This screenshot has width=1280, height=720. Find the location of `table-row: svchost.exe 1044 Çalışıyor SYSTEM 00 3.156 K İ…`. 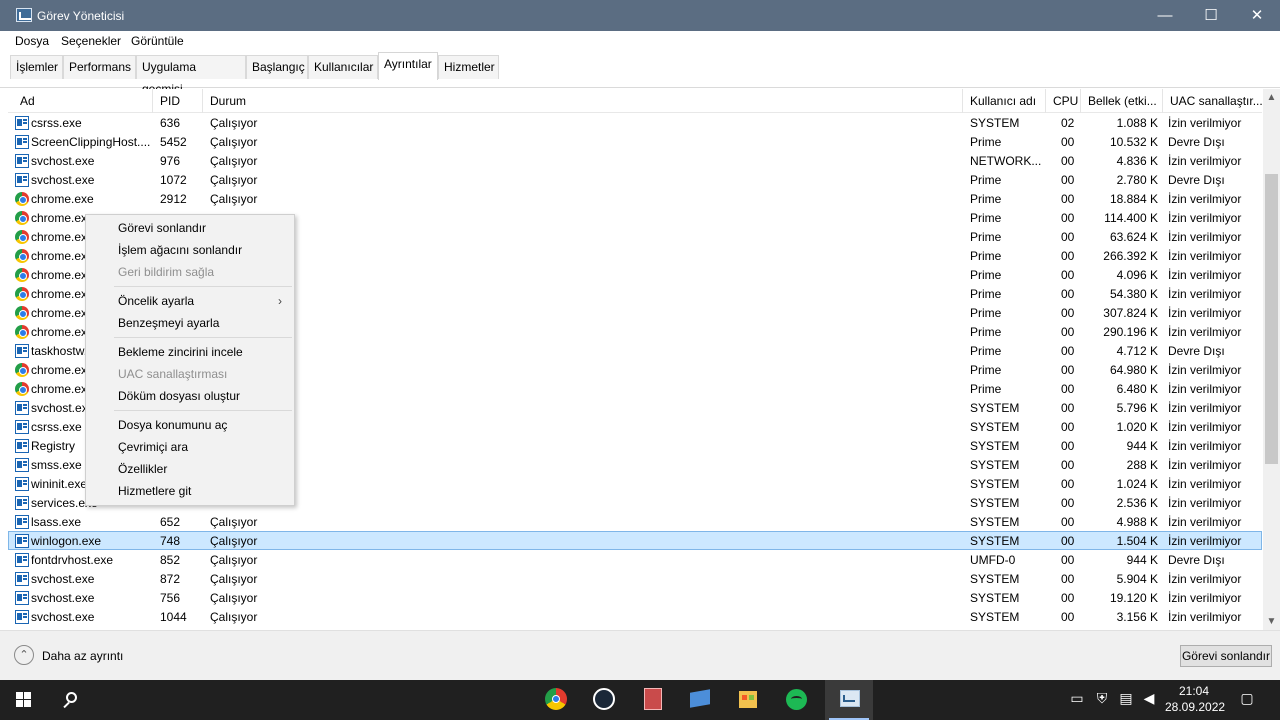

table-row: svchost.exe 1044 Çalışıyor SYSTEM 00 3.156 K İ… is located at coordinates (635, 616).